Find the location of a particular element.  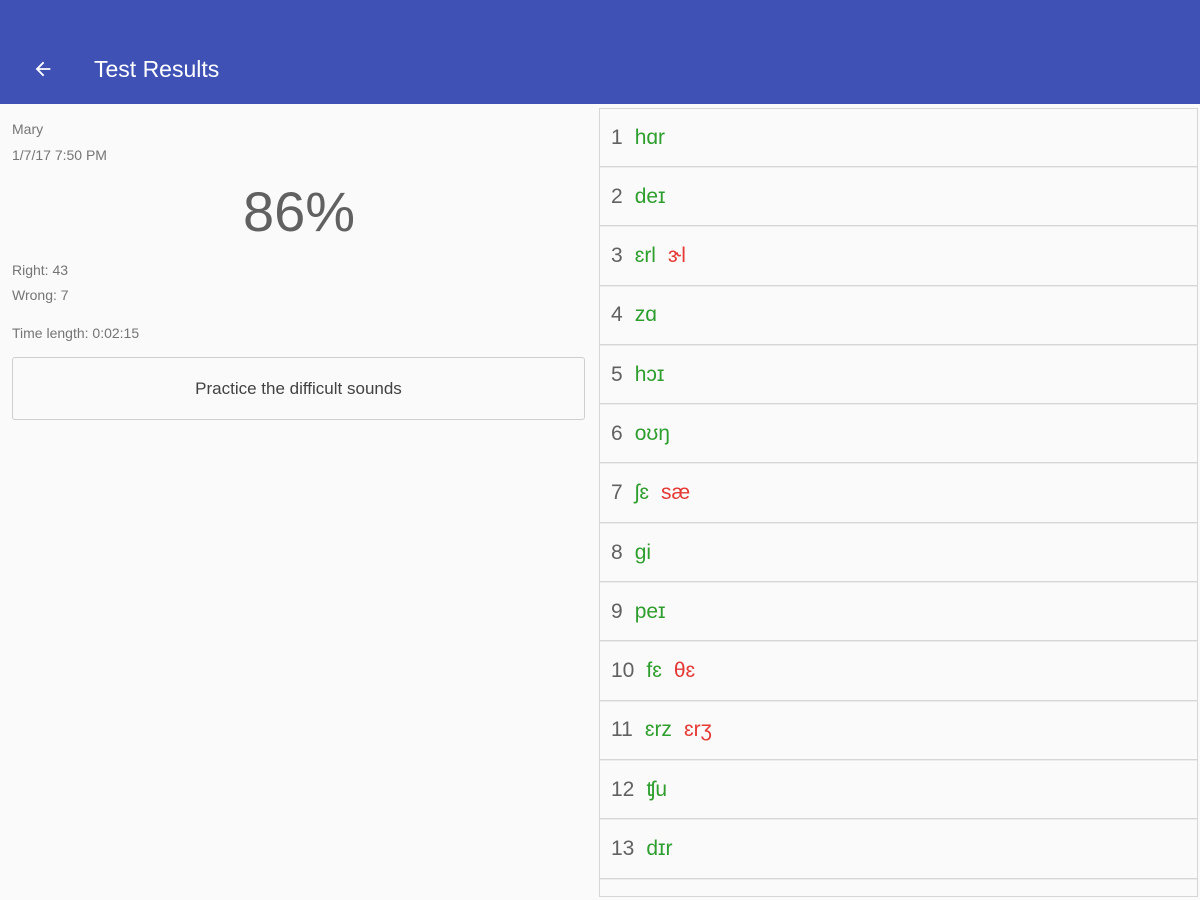

result-row: 3 ɛrl ɝl is located at coordinates (898, 256).